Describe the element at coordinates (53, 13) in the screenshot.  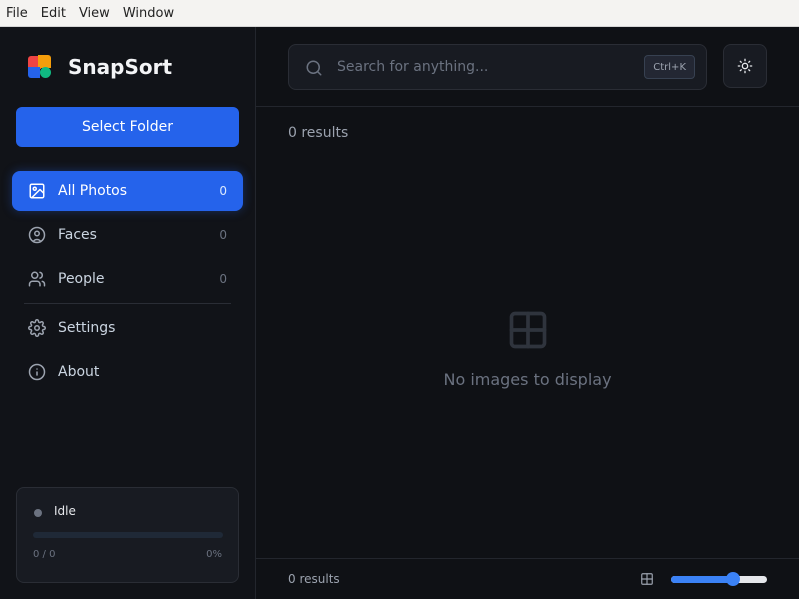
I see `menu-edit: Edit` at that location.